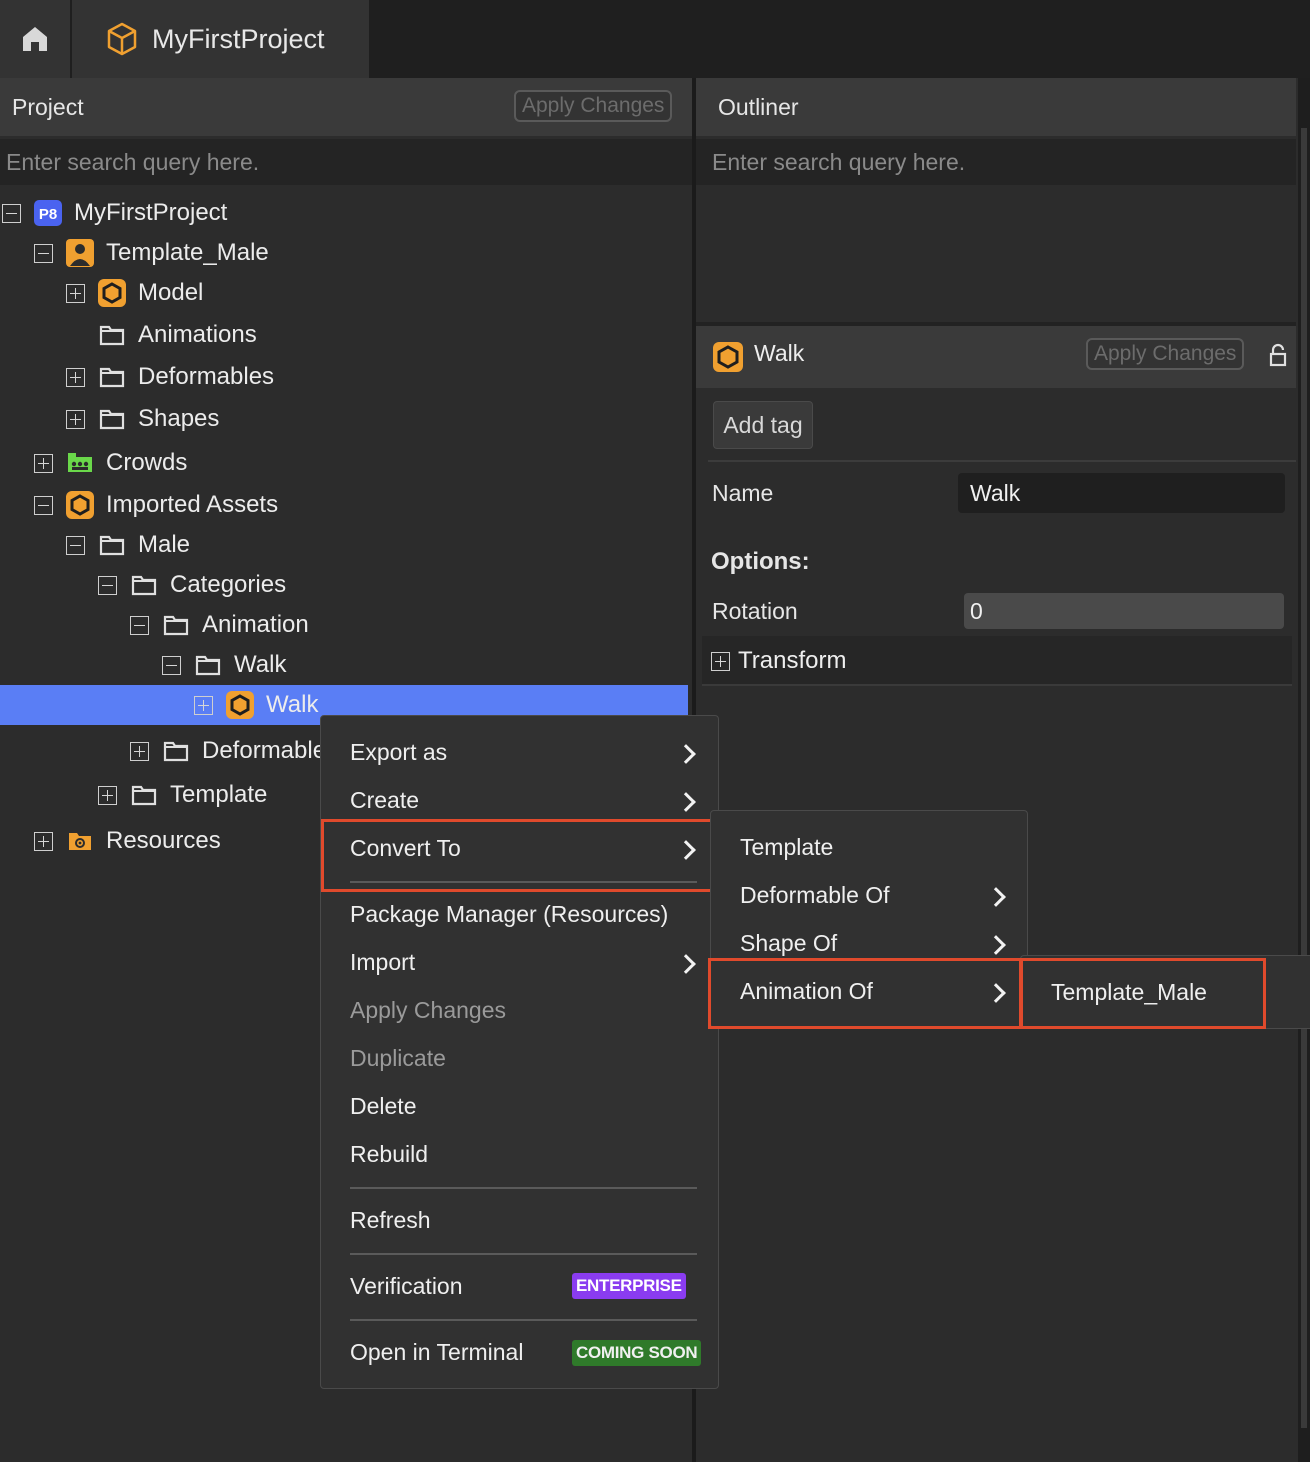  I want to click on menu-item-rebuild: Rebuild, so click(389, 1154).